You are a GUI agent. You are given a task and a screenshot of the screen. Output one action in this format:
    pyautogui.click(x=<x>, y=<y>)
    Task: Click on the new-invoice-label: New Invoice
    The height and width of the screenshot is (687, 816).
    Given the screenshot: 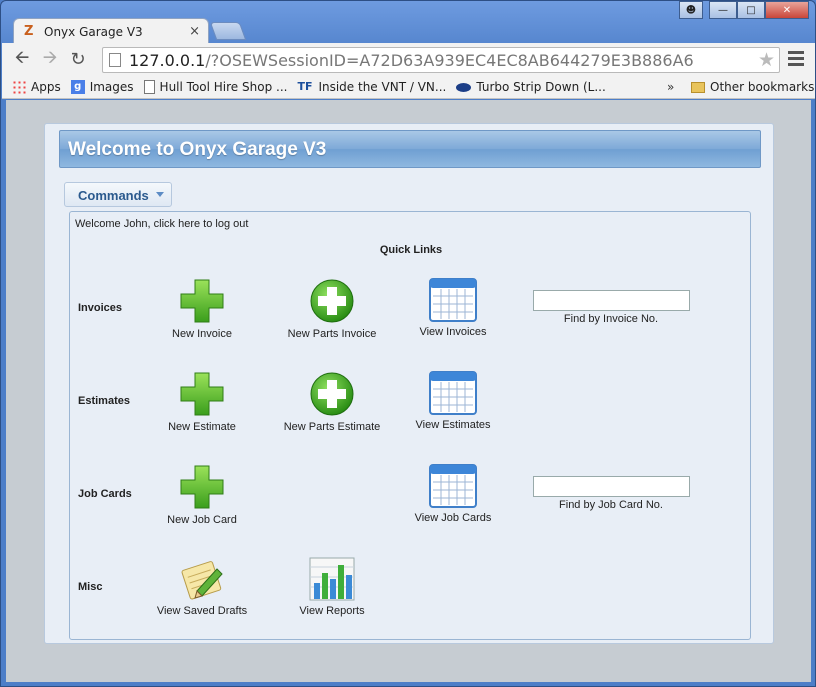 What is the action you would take?
    pyautogui.click(x=202, y=334)
    